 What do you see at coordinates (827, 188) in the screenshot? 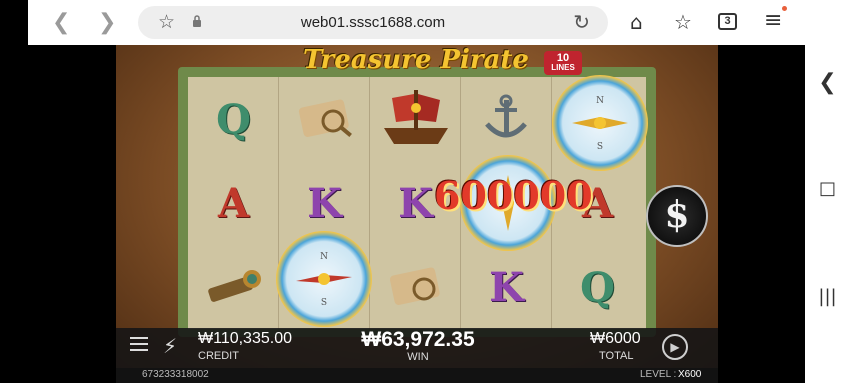
I see `home-circle-icon: □` at bounding box center [827, 188].